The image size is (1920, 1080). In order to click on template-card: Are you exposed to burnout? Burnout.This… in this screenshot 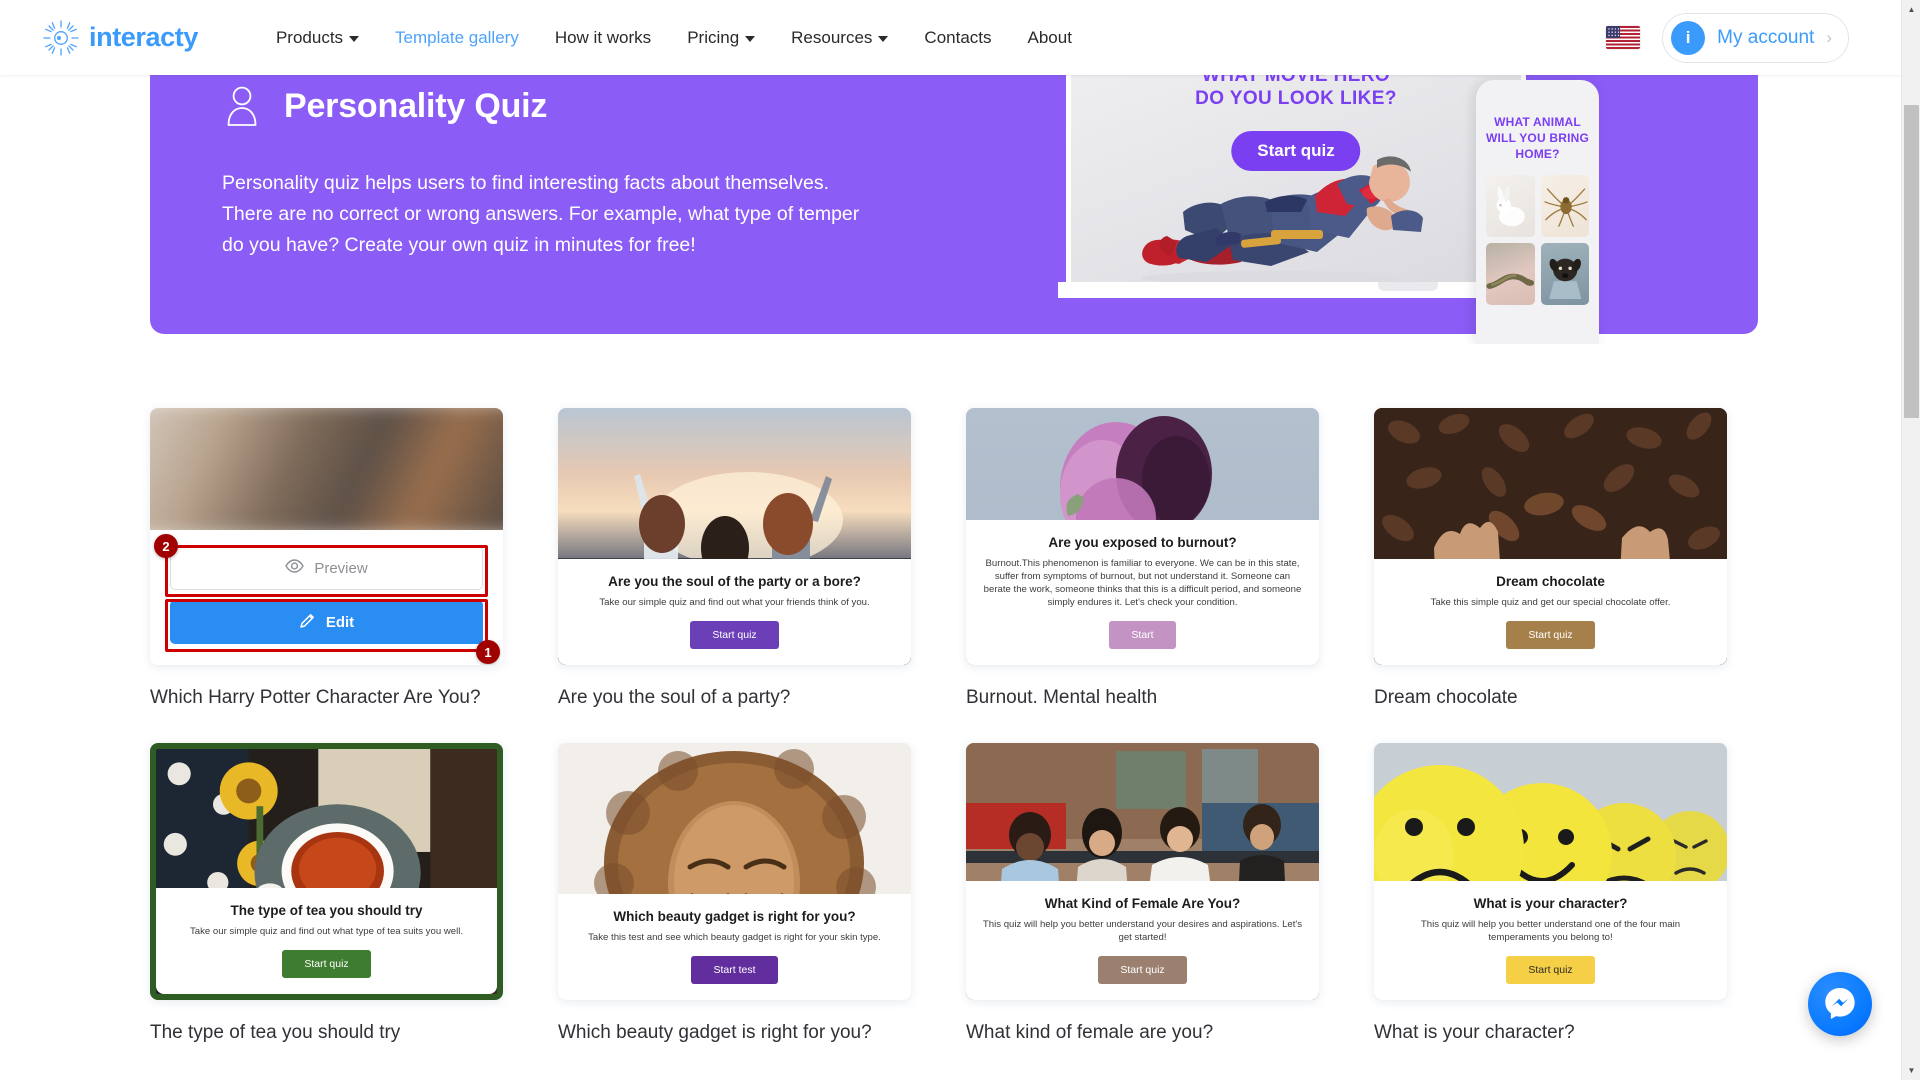, I will do `click(1142, 558)`.